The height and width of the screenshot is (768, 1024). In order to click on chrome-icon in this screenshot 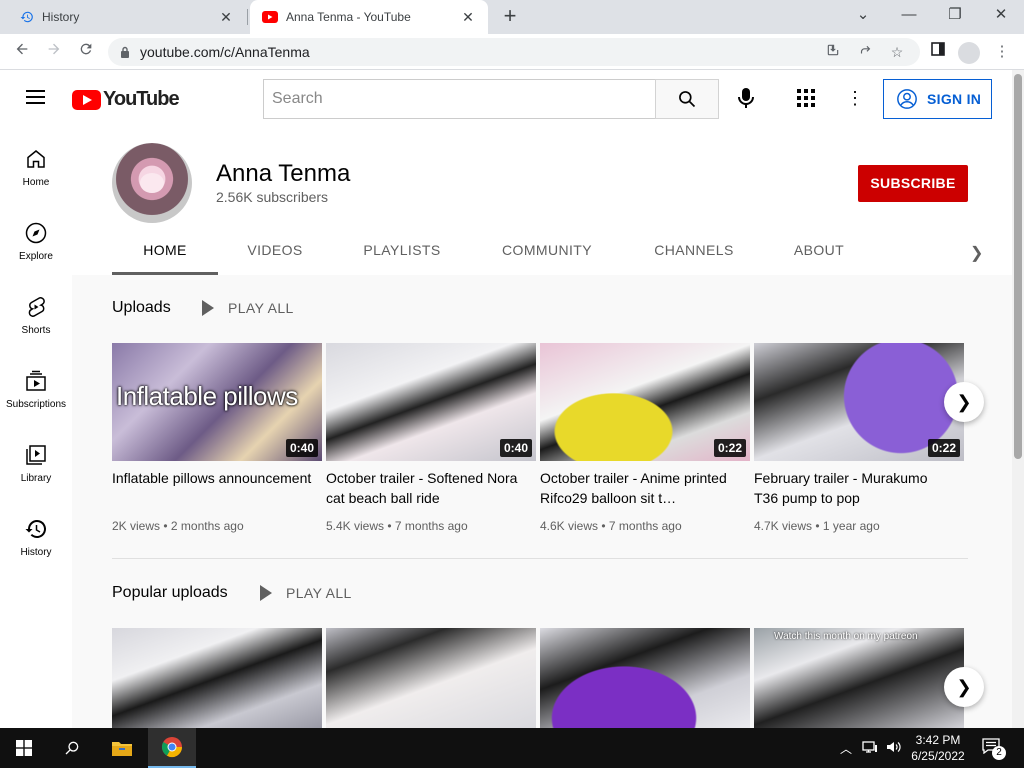, I will do `click(172, 747)`.